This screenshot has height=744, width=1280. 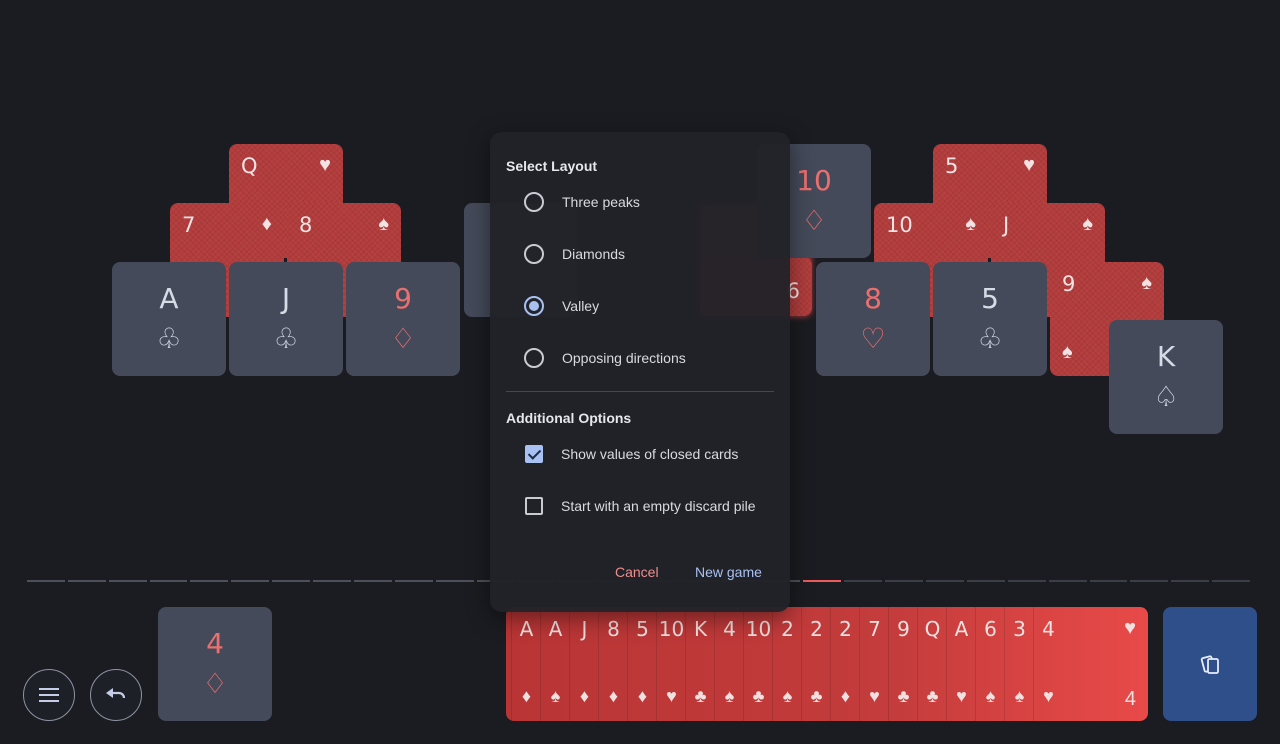 What do you see at coordinates (952, 166) in the screenshot?
I see `card-rank: 5` at bounding box center [952, 166].